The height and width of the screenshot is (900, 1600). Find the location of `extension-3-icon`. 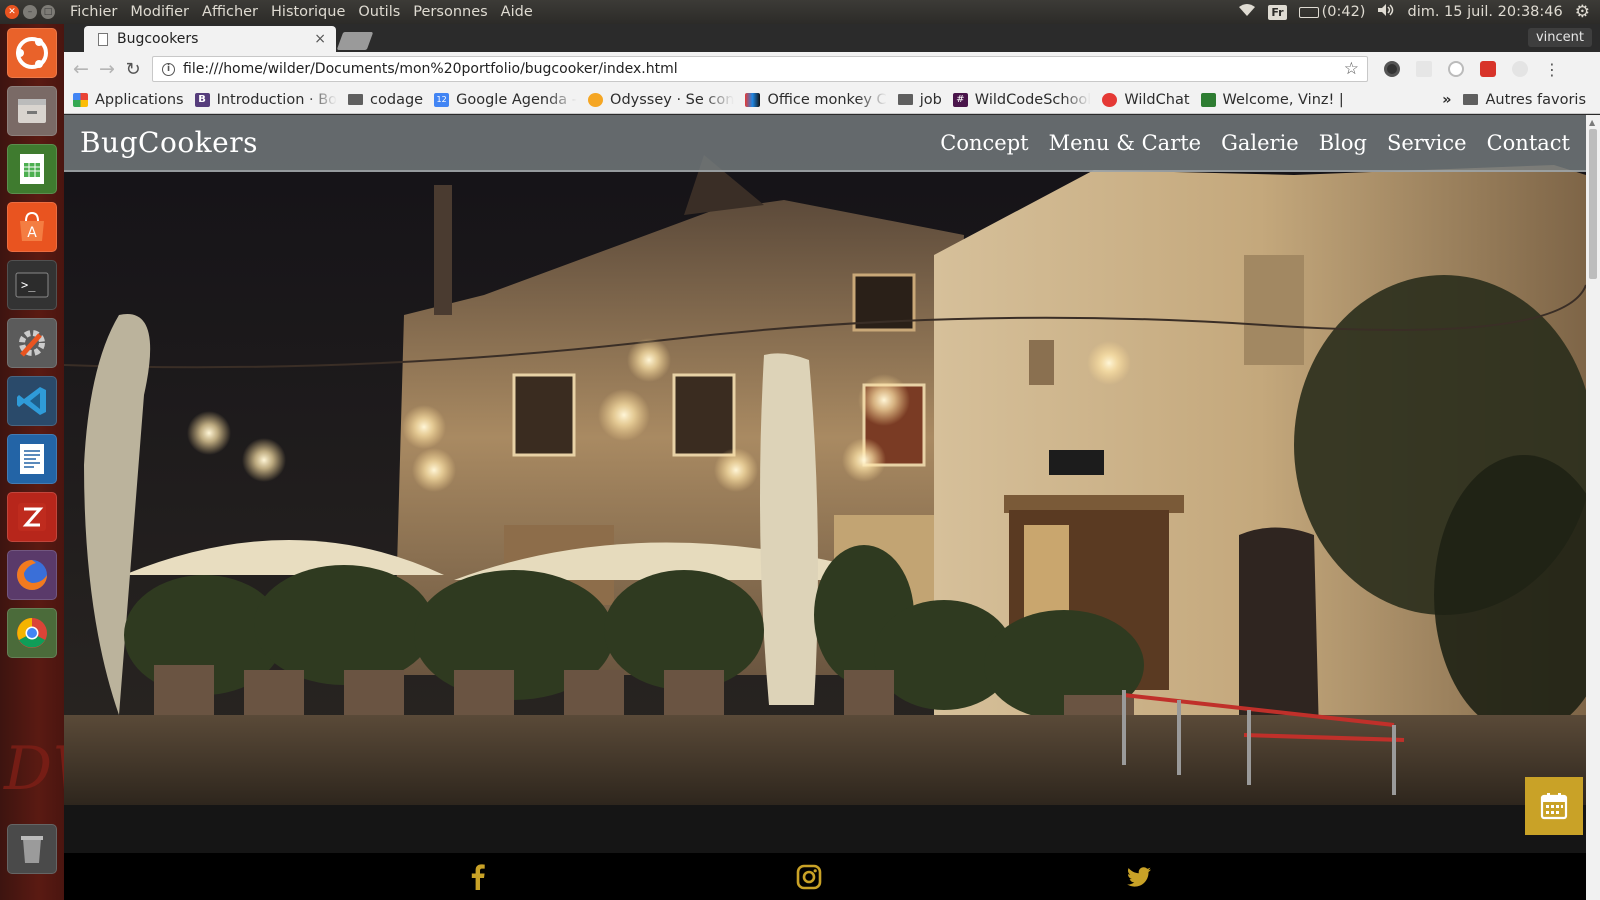

extension-3-icon is located at coordinates (1456, 69).